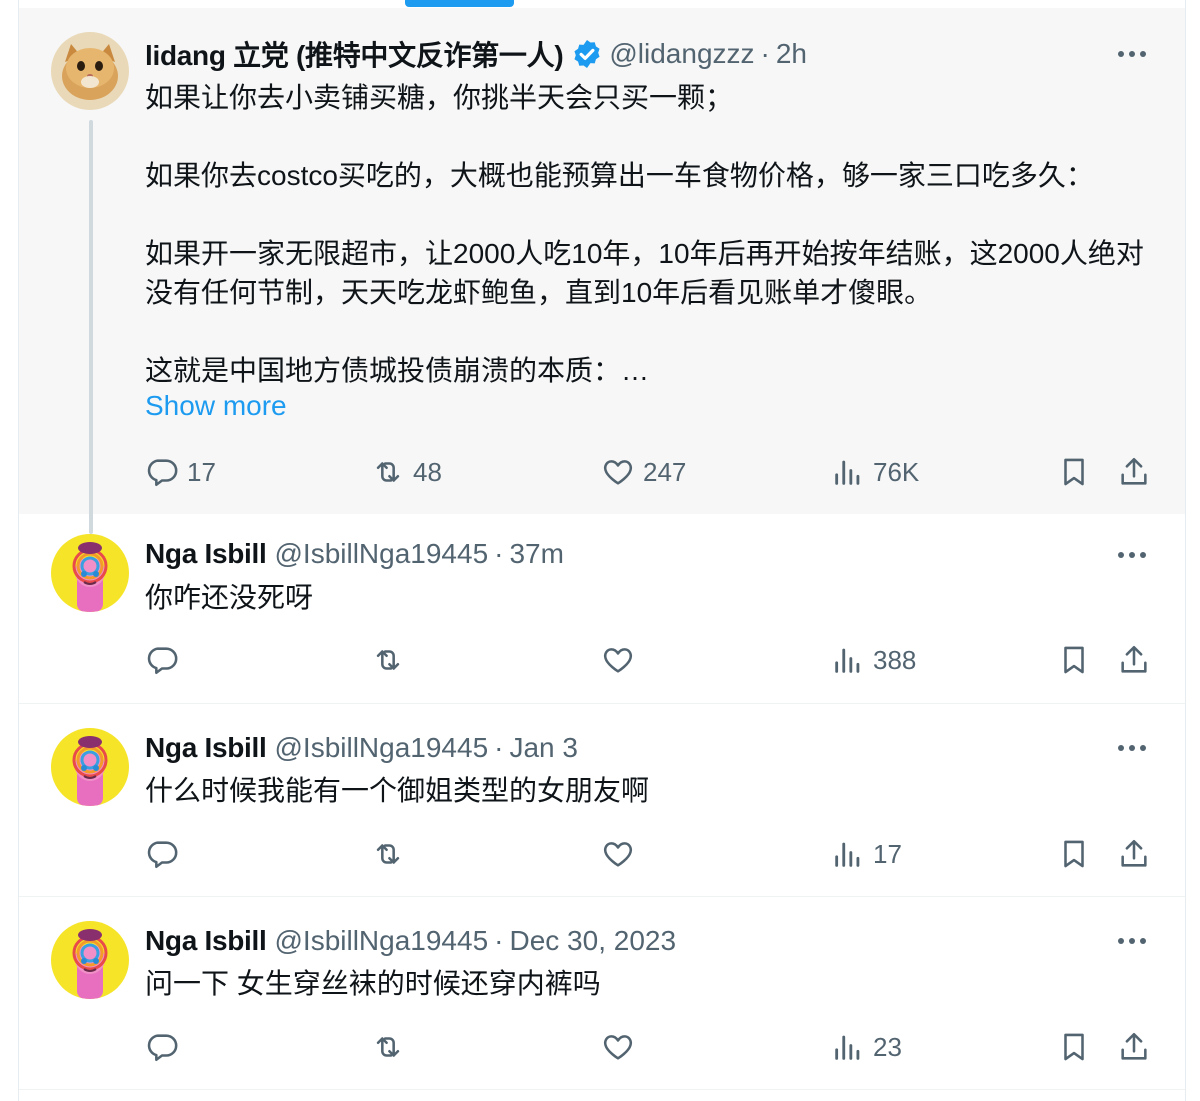 Image resolution: width=1200 pixels, height=1101 pixels. What do you see at coordinates (866, 1047) in the screenshot?
I see `views-button: 23` at bounding box center [866, 1047].